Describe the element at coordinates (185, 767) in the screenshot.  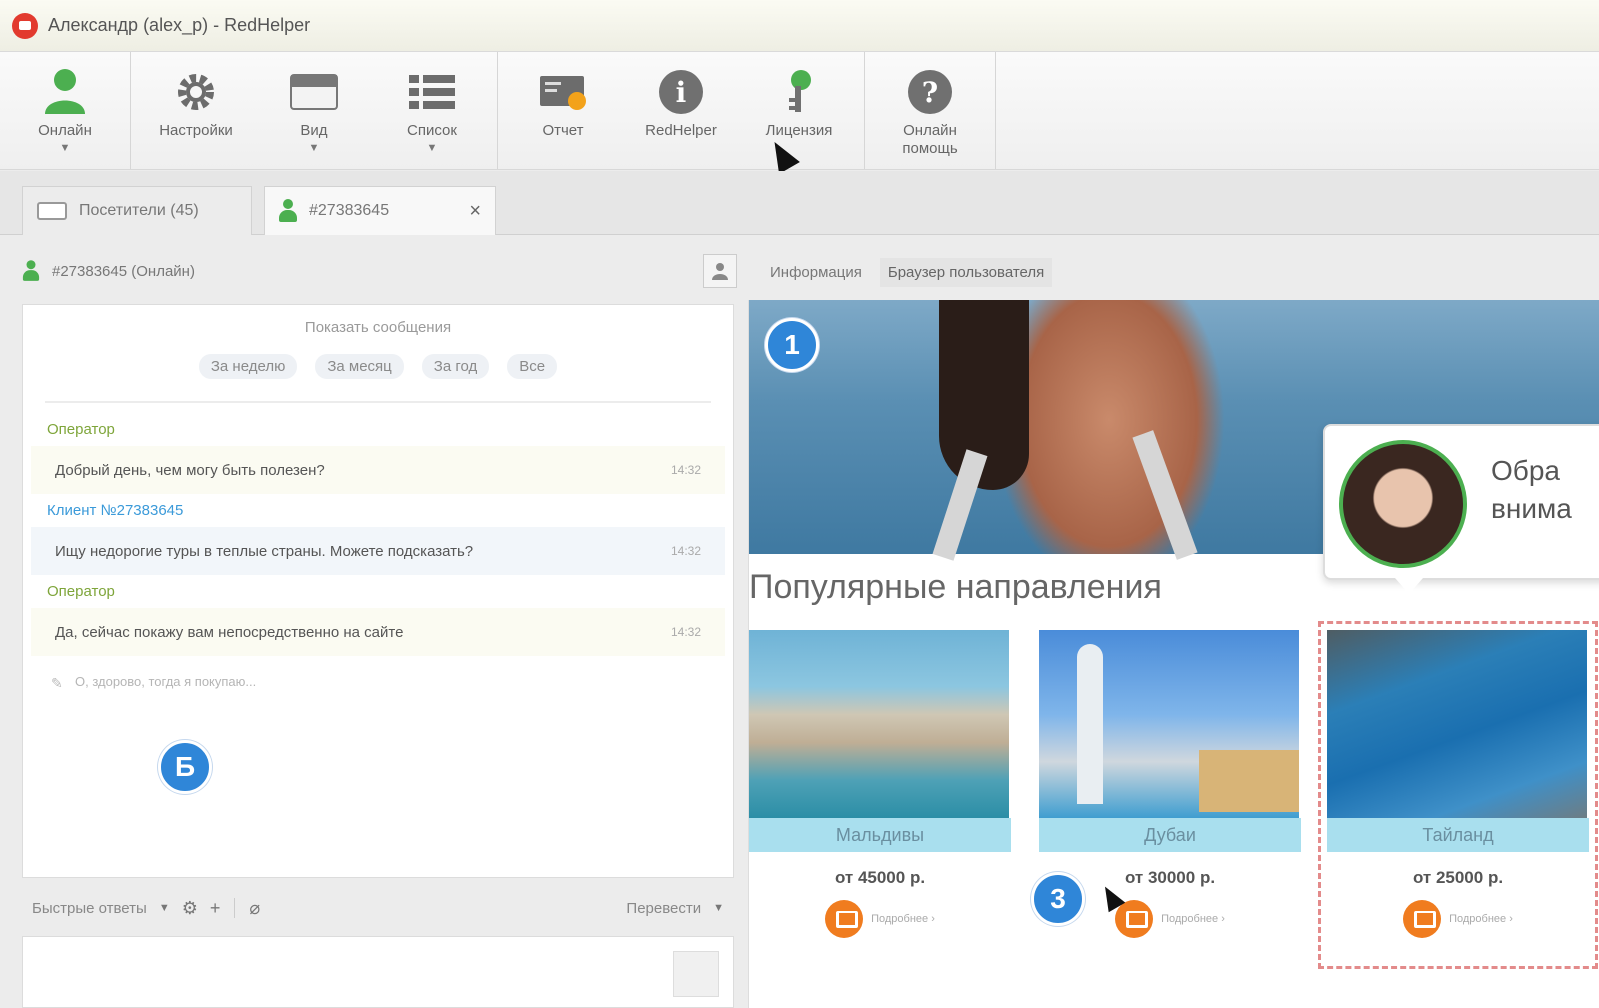
I see `callout-badge-b: Б` at that location.